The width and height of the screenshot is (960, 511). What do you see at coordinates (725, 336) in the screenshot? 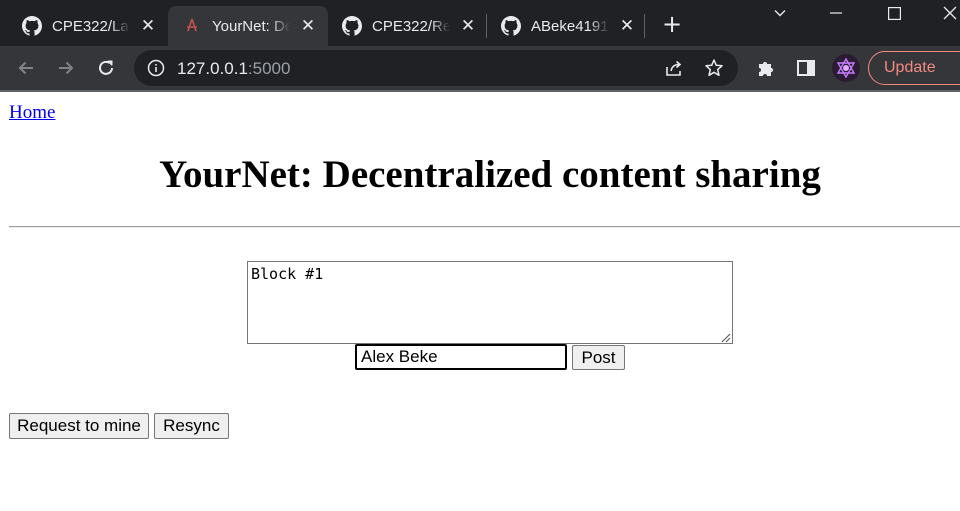
I see `resize-grip-icon` at bounding box center [725, 336].